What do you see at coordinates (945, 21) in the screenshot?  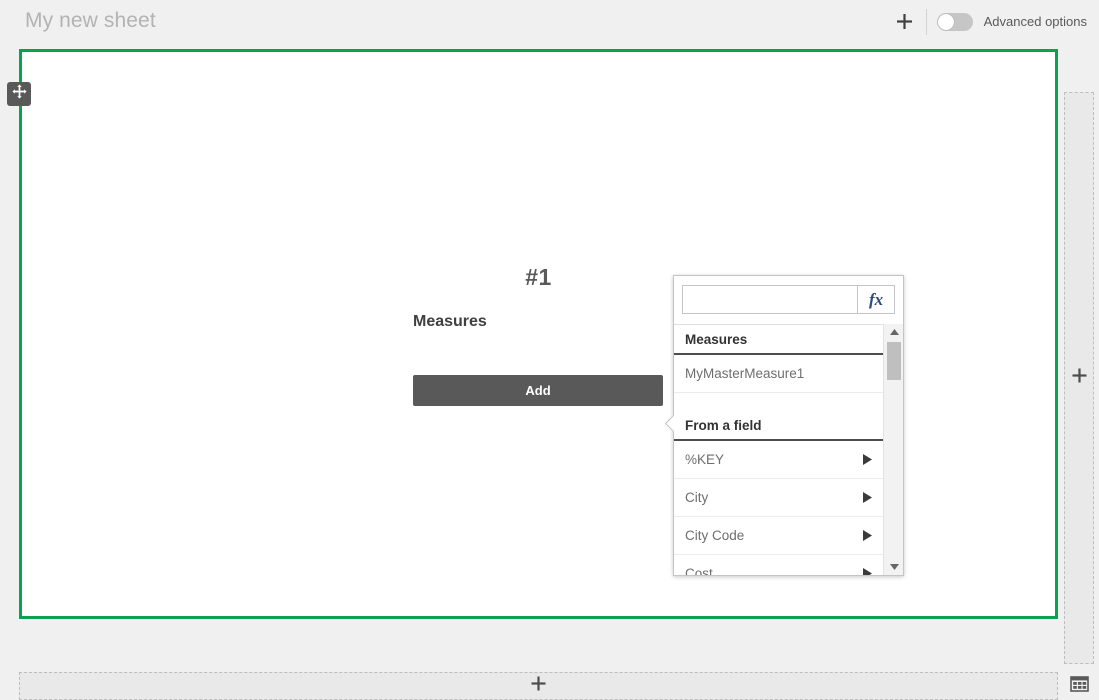 I see `toggle-knob` at bounding box center [945, 21].